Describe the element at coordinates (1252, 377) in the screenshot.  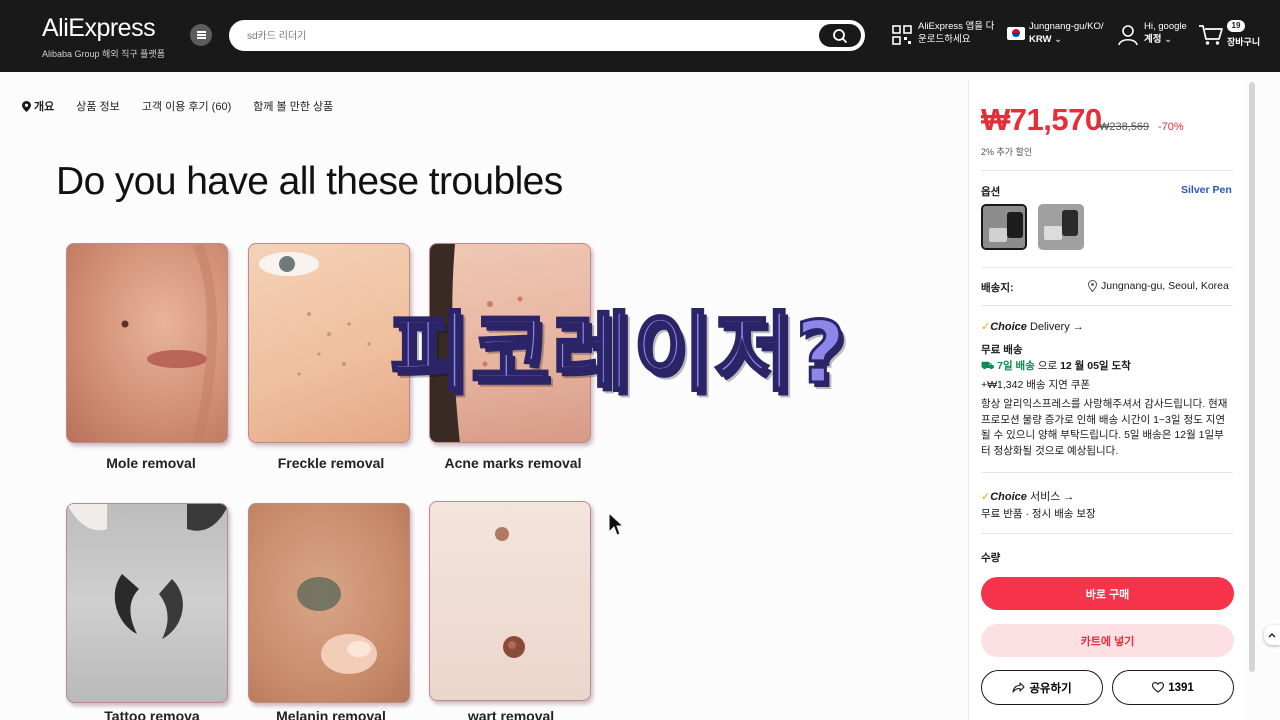
I see `panel-scrollbar` at that location.